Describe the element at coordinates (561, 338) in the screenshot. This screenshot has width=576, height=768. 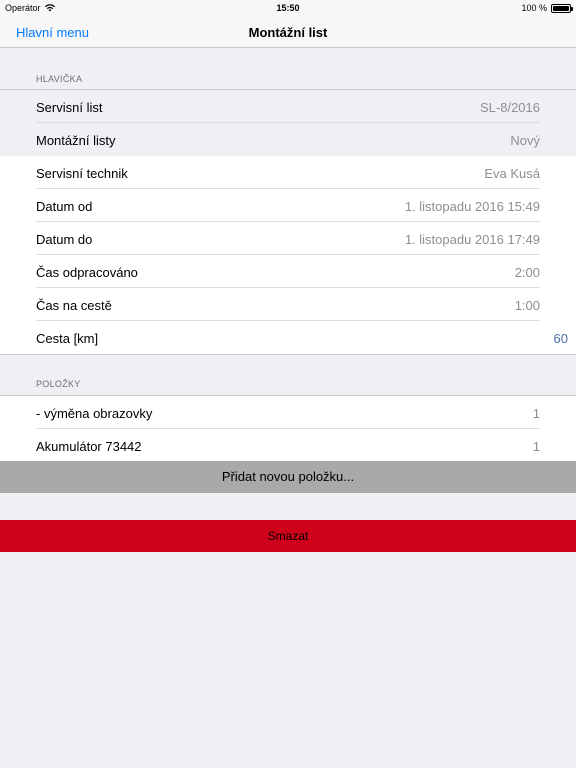
I see `km-input: 60` at that location.